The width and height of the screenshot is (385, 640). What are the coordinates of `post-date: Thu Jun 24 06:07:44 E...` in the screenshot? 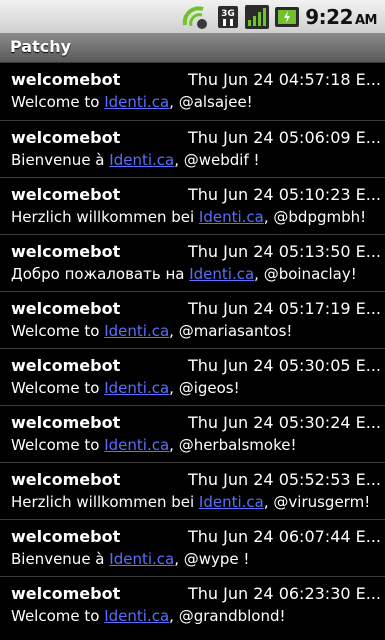 It's located at (284, 536).